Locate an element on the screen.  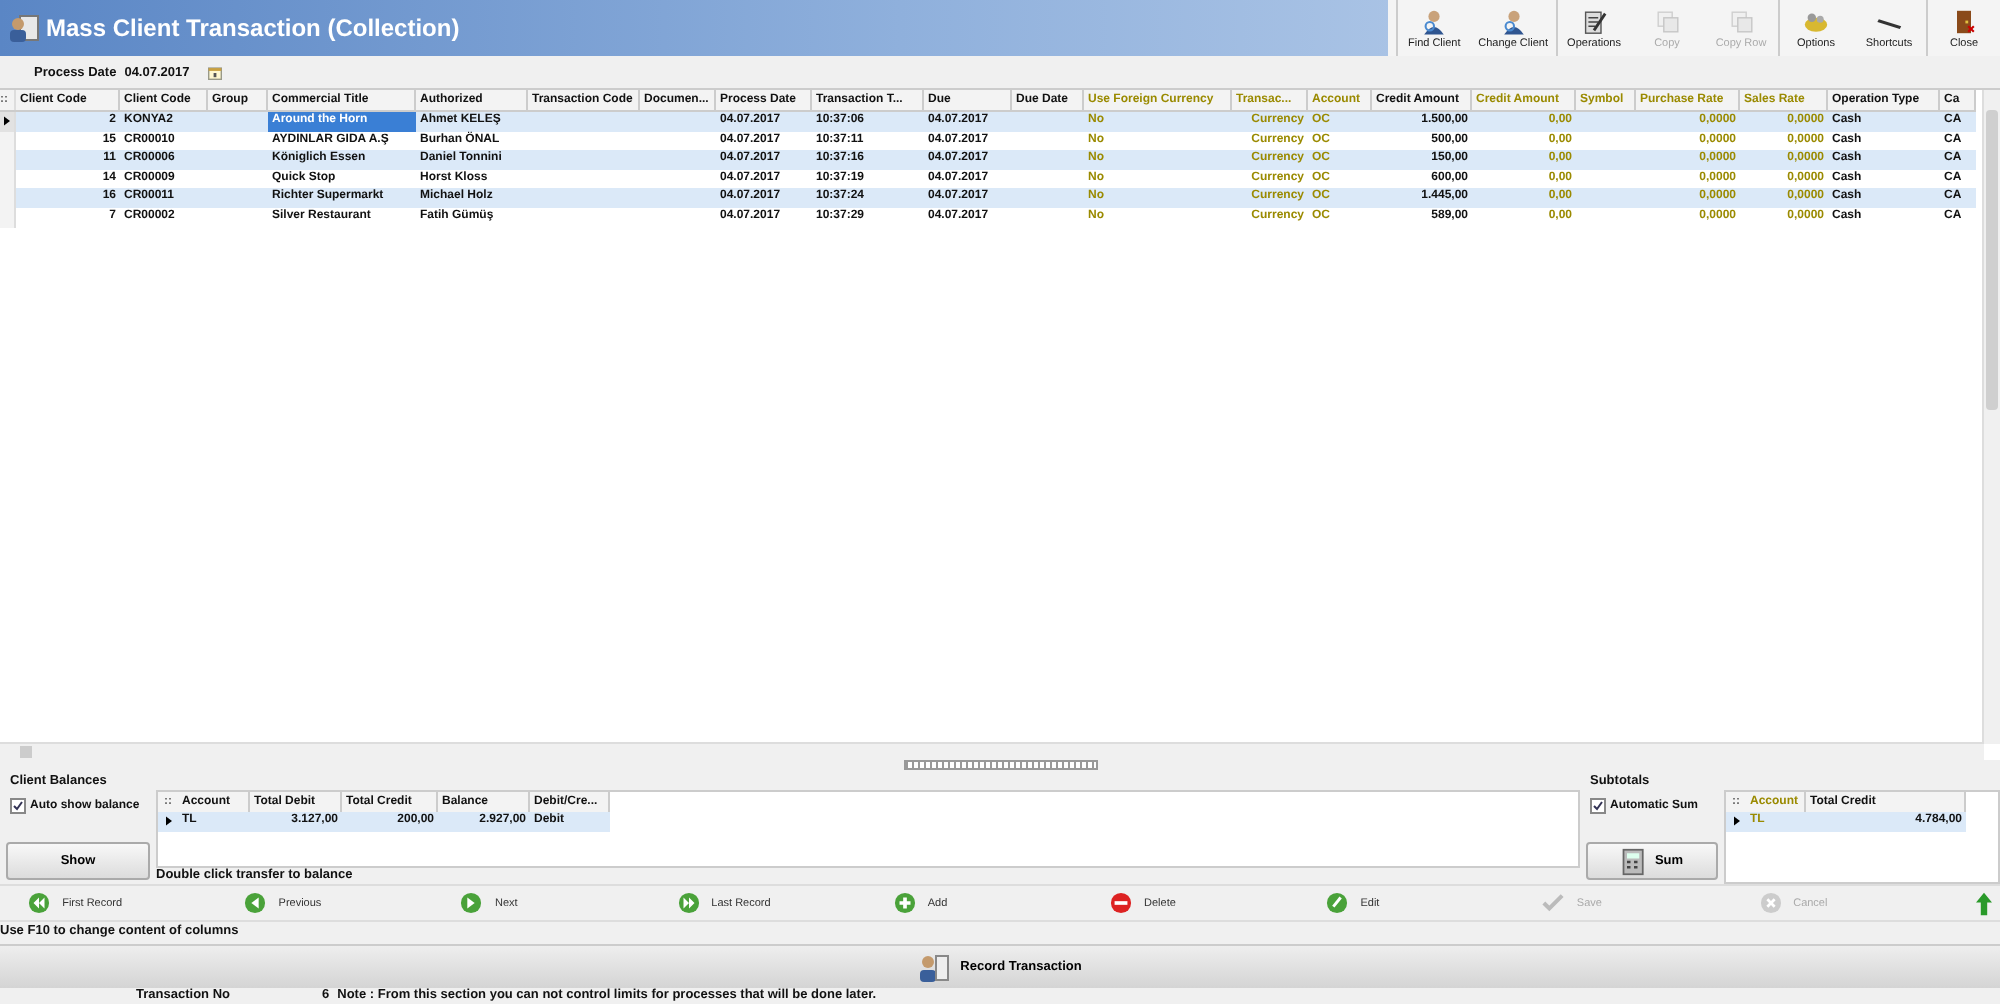
calculator-icon is located at coordinates (1634, 861).